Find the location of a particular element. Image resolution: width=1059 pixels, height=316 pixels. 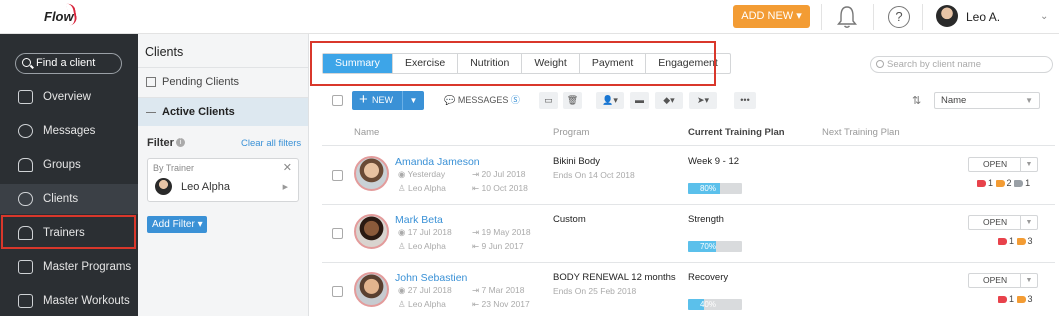

tag-counts: 1 2 1 is located at coordinates (1003, 183).